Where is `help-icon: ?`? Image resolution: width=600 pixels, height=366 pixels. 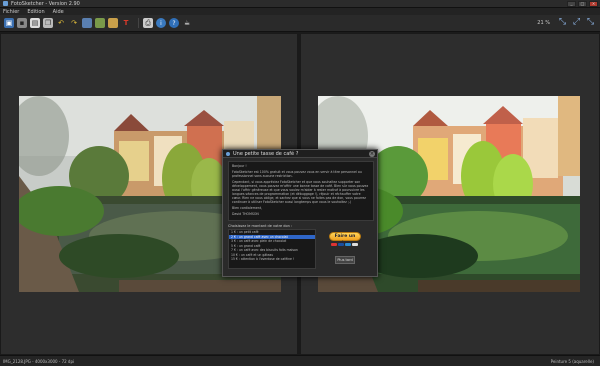 help-icon: ? is located at coordinates (174, 23).